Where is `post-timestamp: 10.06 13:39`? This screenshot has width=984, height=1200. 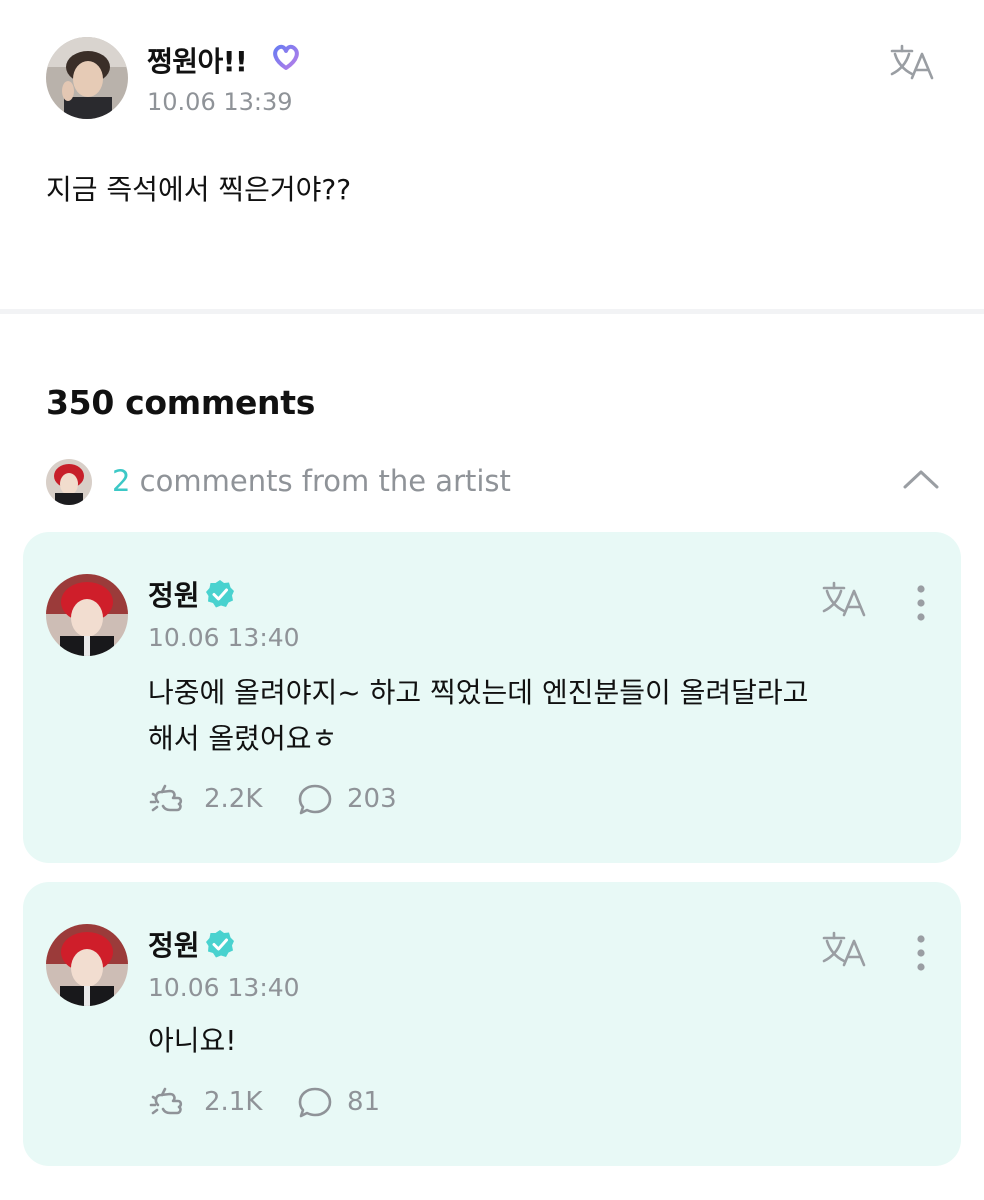 post-timestamp: 10.06 13:39 is located at coordinates (220, 102).